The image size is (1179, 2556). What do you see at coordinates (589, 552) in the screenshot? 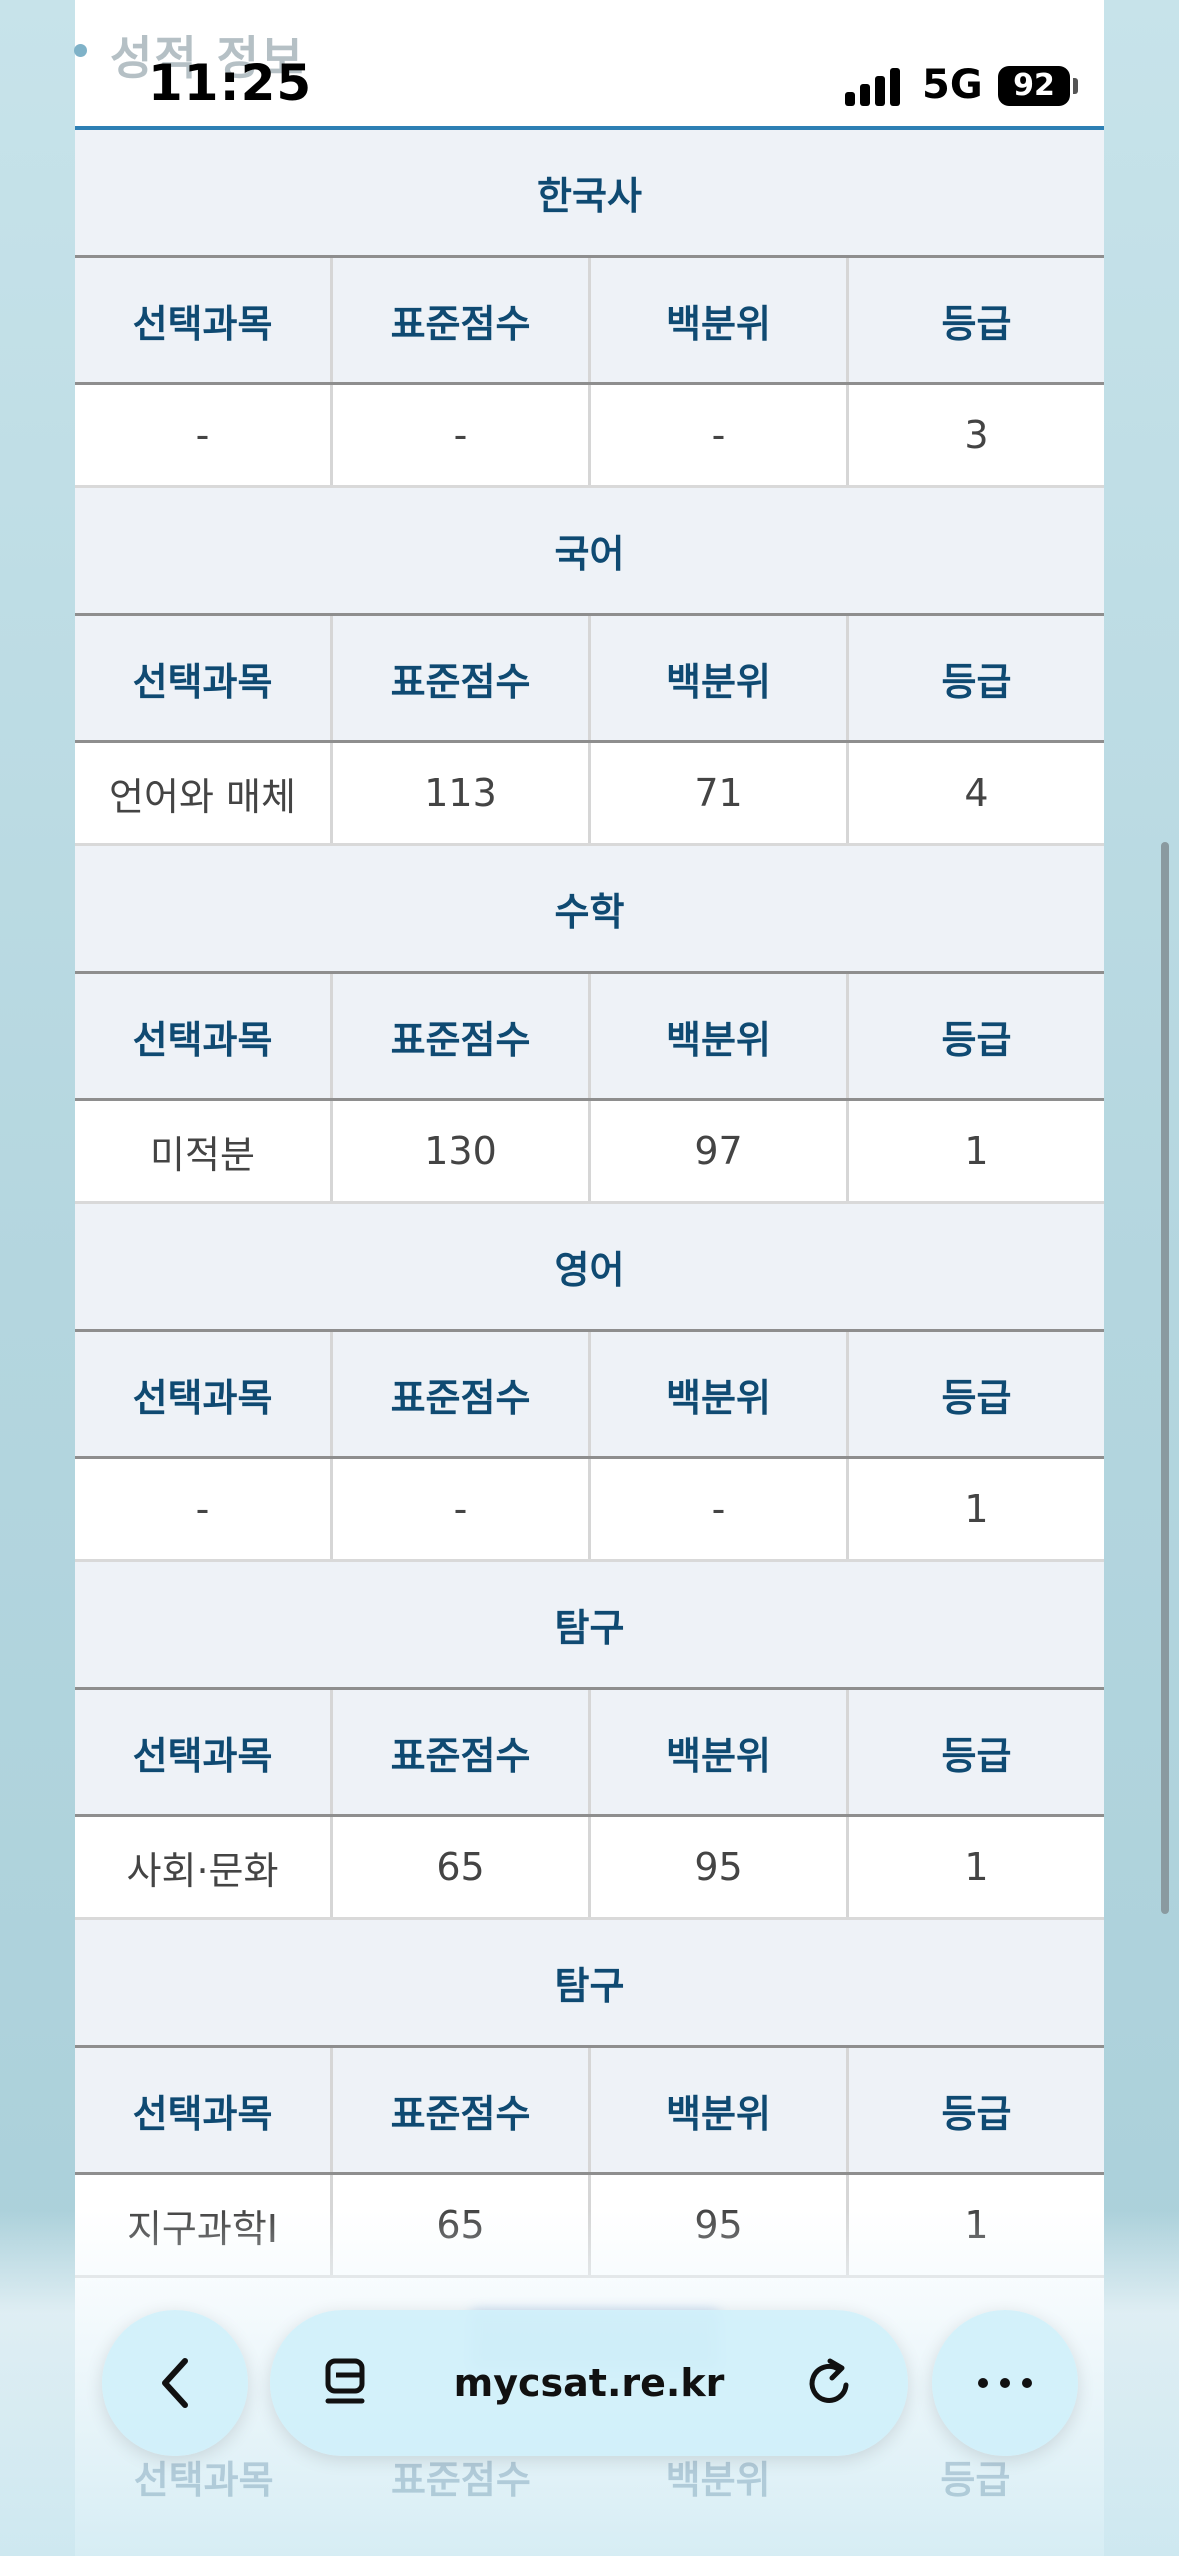
I see `subject-title: 국어` at bounding box center [589, 552].